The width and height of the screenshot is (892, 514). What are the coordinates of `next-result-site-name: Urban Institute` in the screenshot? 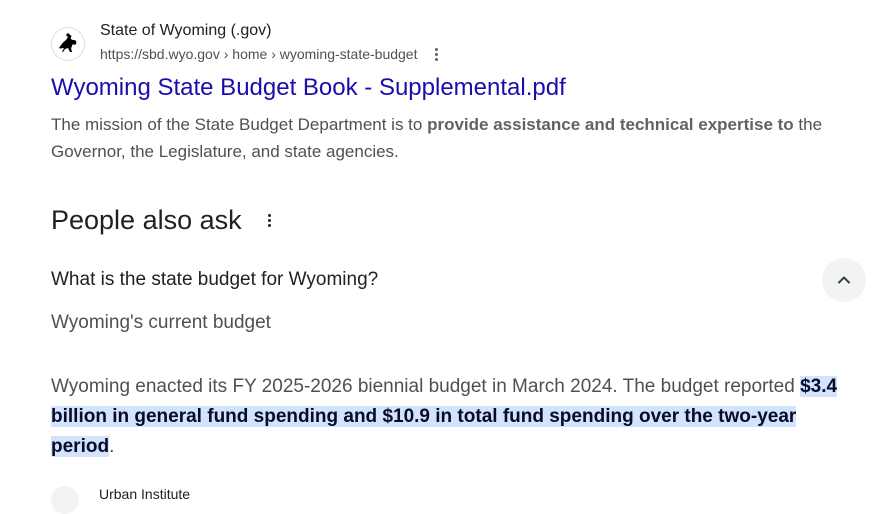 It's located at (144, 494).